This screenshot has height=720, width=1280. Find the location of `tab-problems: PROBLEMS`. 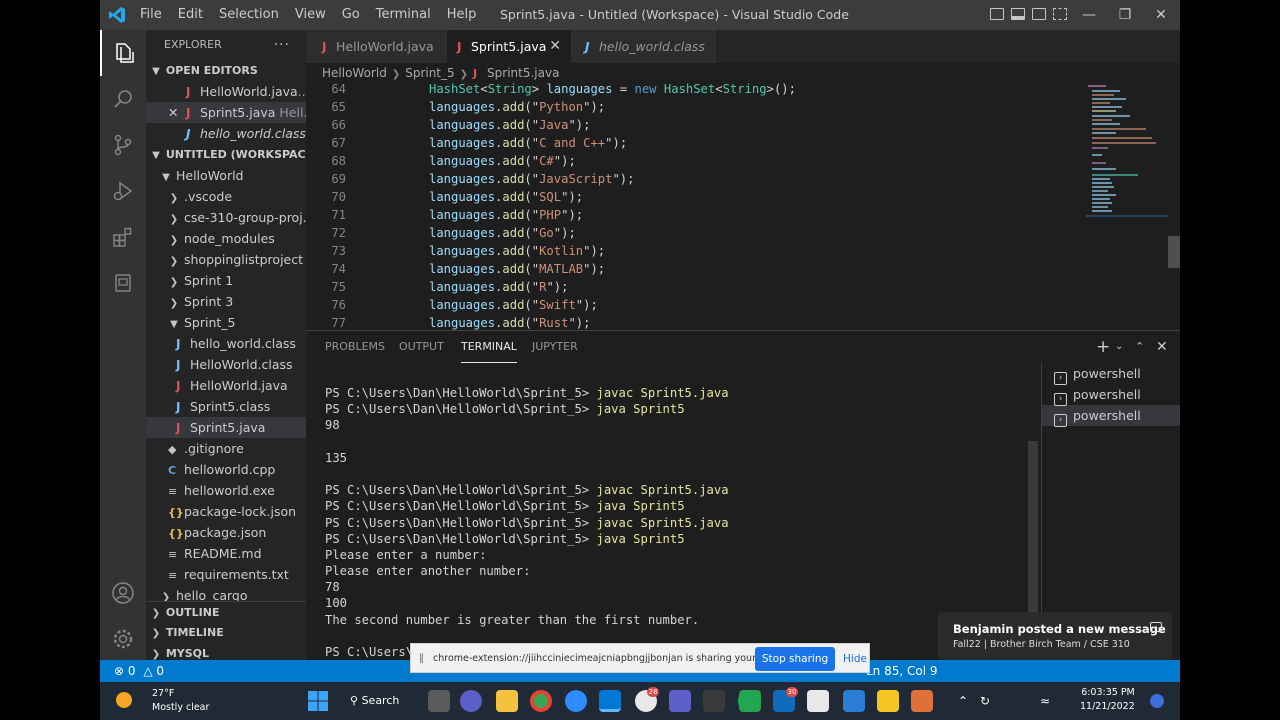

tab-problems: PROBLEMS is located at coordinates (355, 347).